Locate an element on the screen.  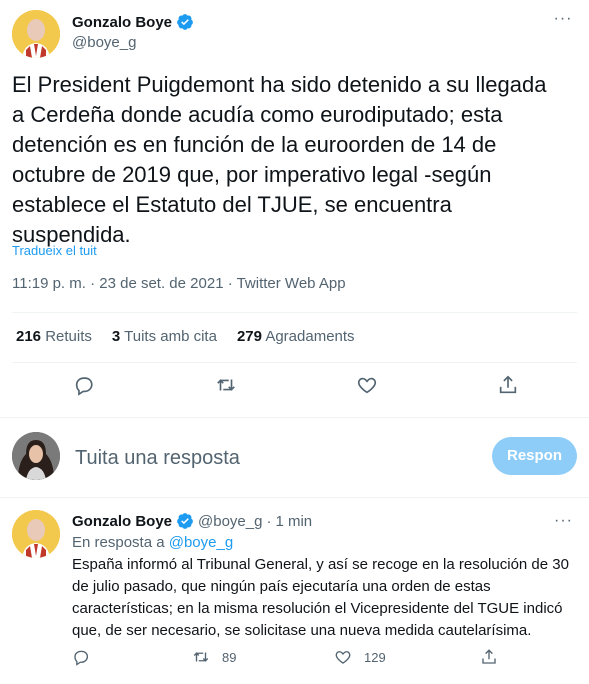
reply-author-name: Gonzalo Boye is located at coordinates (122, 521).